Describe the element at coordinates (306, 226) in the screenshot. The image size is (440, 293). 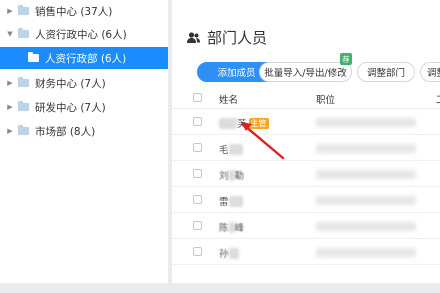
I see `table-row: 陈 峰` at that location.